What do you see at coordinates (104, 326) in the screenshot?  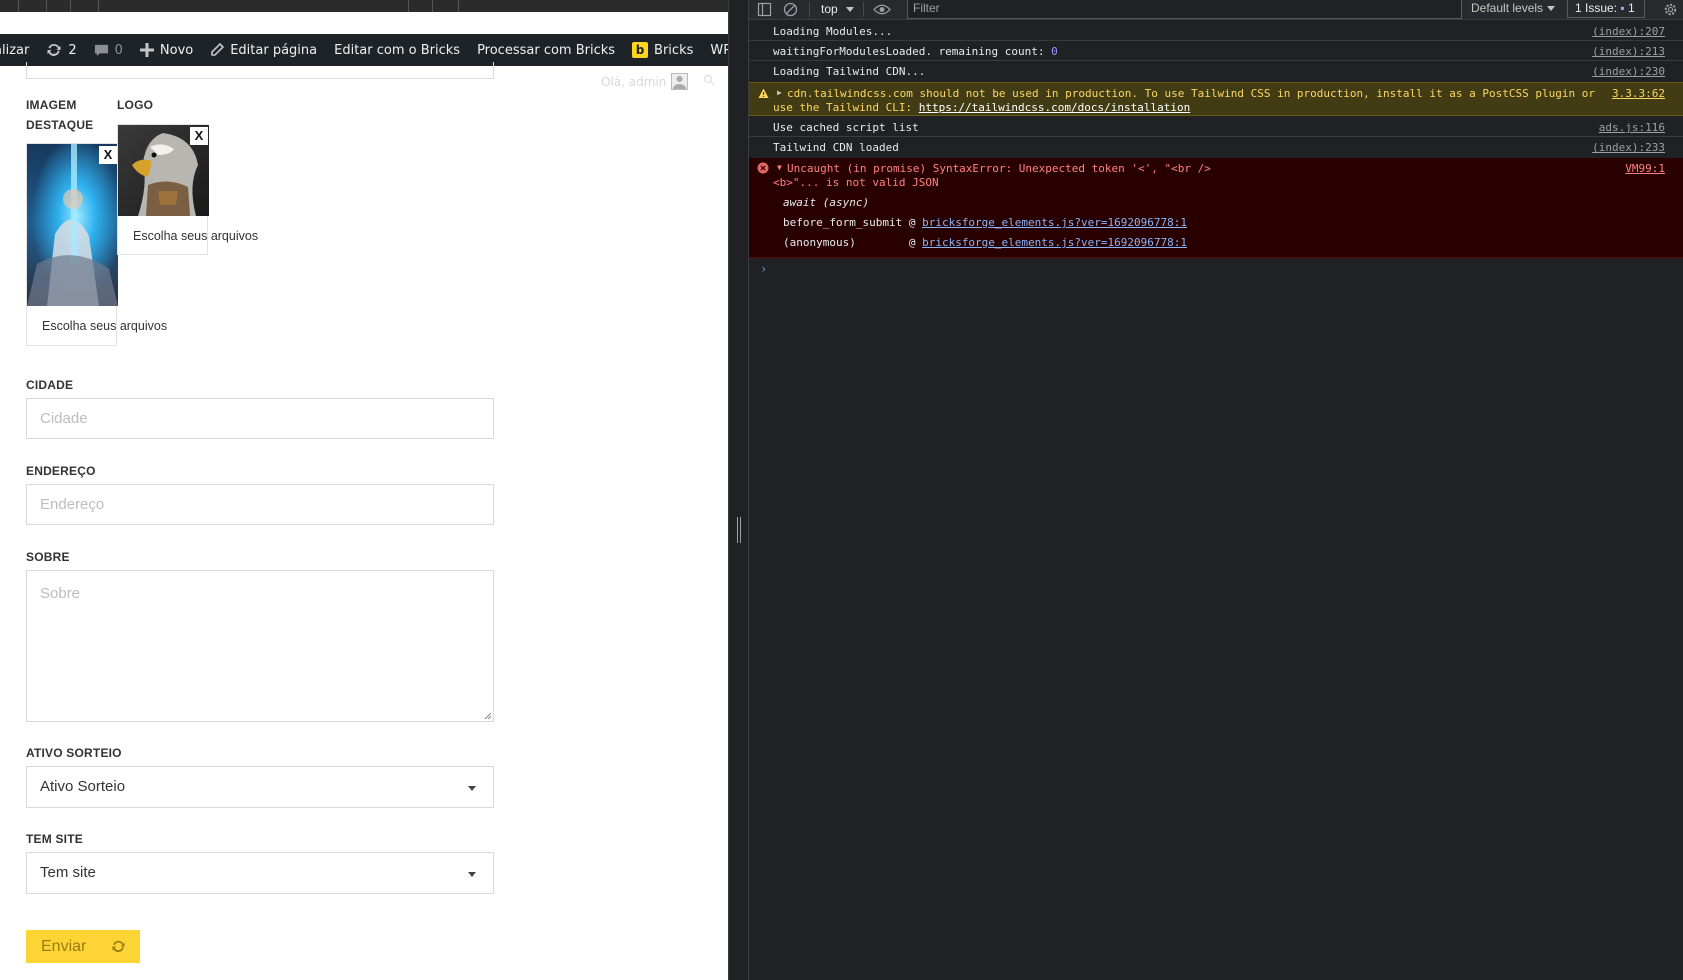 I see `choose-files-featured: Escolha seus arquivos` at bounding box center [104, 326].